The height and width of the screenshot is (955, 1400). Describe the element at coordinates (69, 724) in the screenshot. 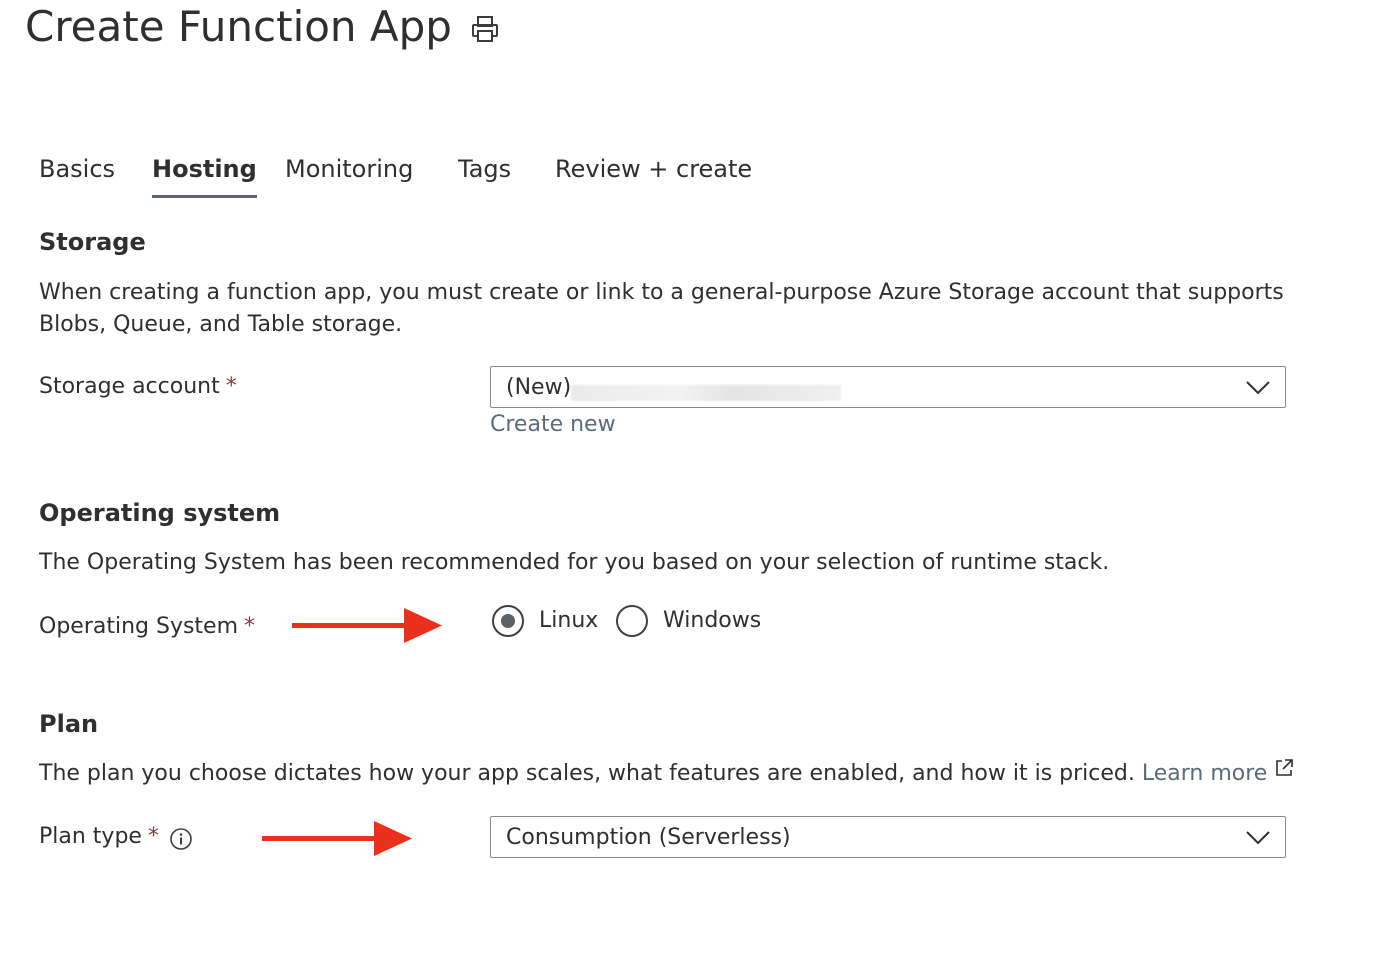

I see `plan-section-title: Plan` at that location.